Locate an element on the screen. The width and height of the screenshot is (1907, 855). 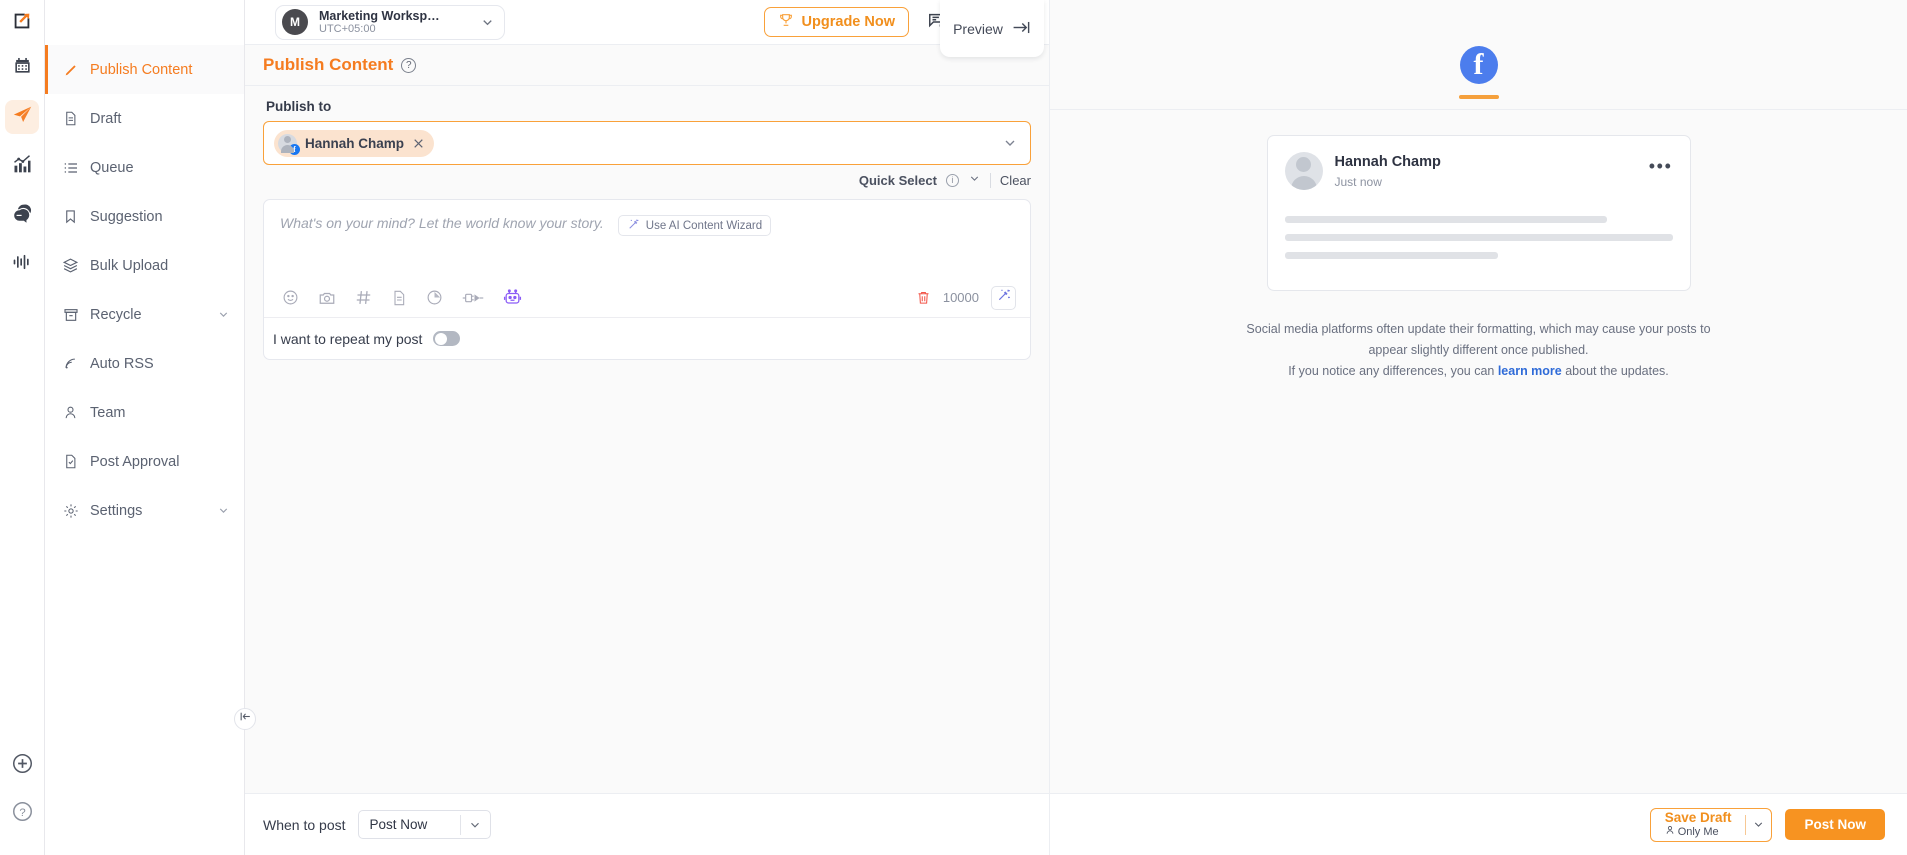
gear-icon is located at coordinates (70, 510).